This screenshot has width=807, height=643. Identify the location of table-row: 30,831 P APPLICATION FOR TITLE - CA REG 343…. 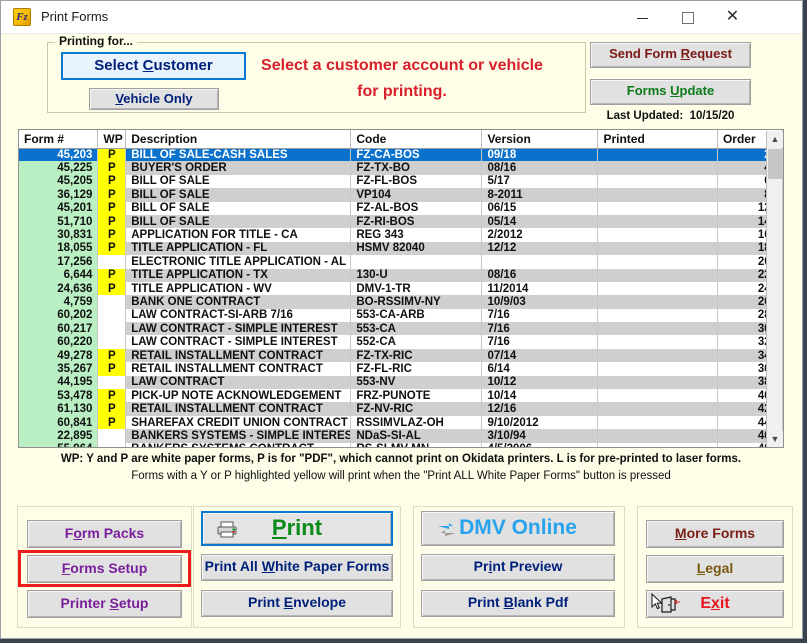
(401, 235).